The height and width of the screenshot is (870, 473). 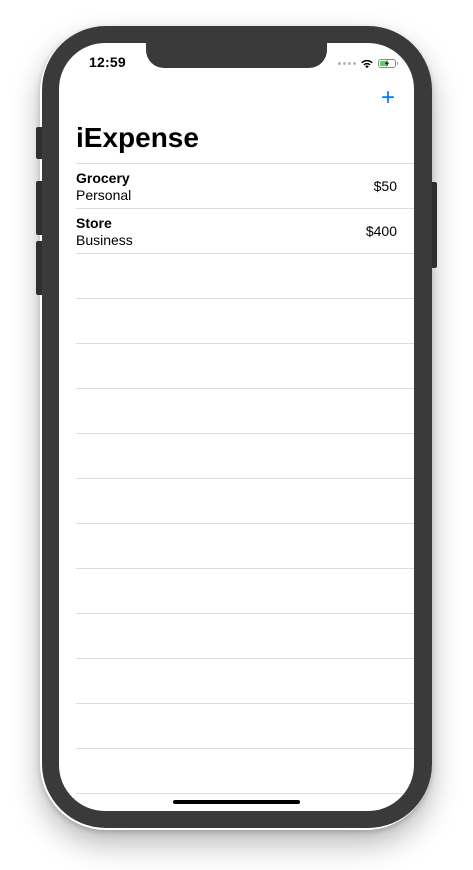 What do you see at coordinates (94, 223) in the screenshot?
I see `expense-name: Store` at bounding box center [94, 223].